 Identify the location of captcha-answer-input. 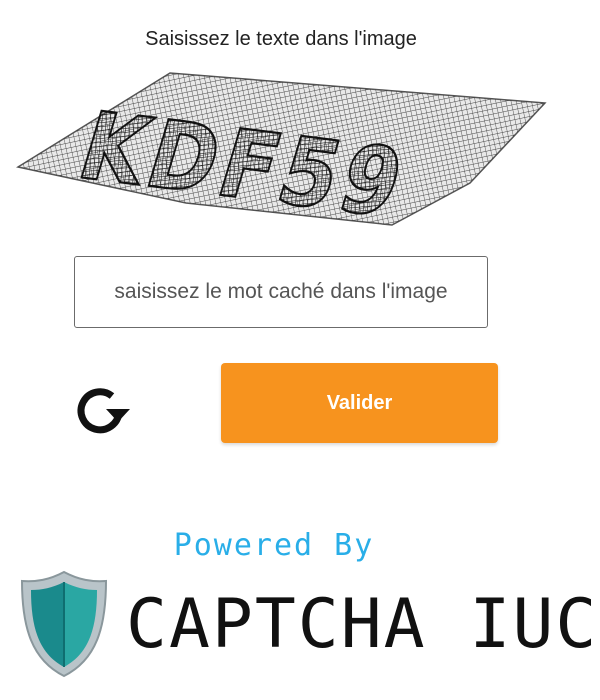
(281, 292).